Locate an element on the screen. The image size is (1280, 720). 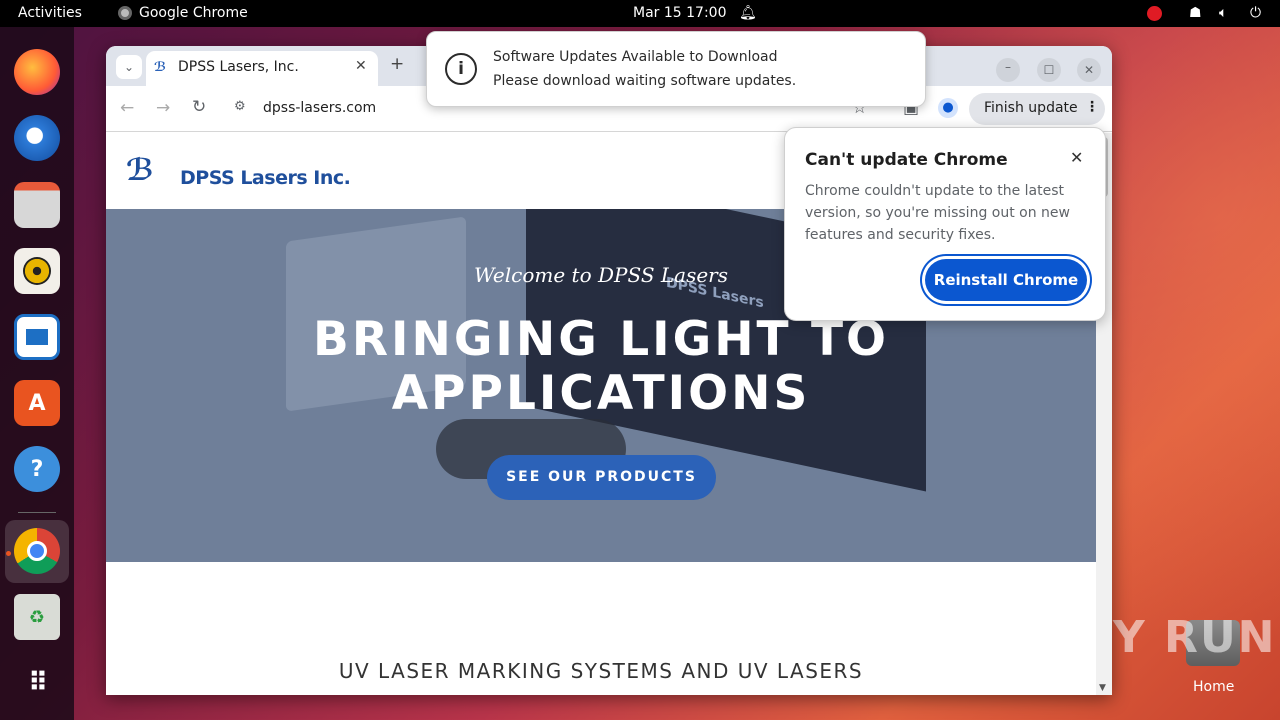
clock: Mar 15 17:00 is located at coordinates (679, 13).